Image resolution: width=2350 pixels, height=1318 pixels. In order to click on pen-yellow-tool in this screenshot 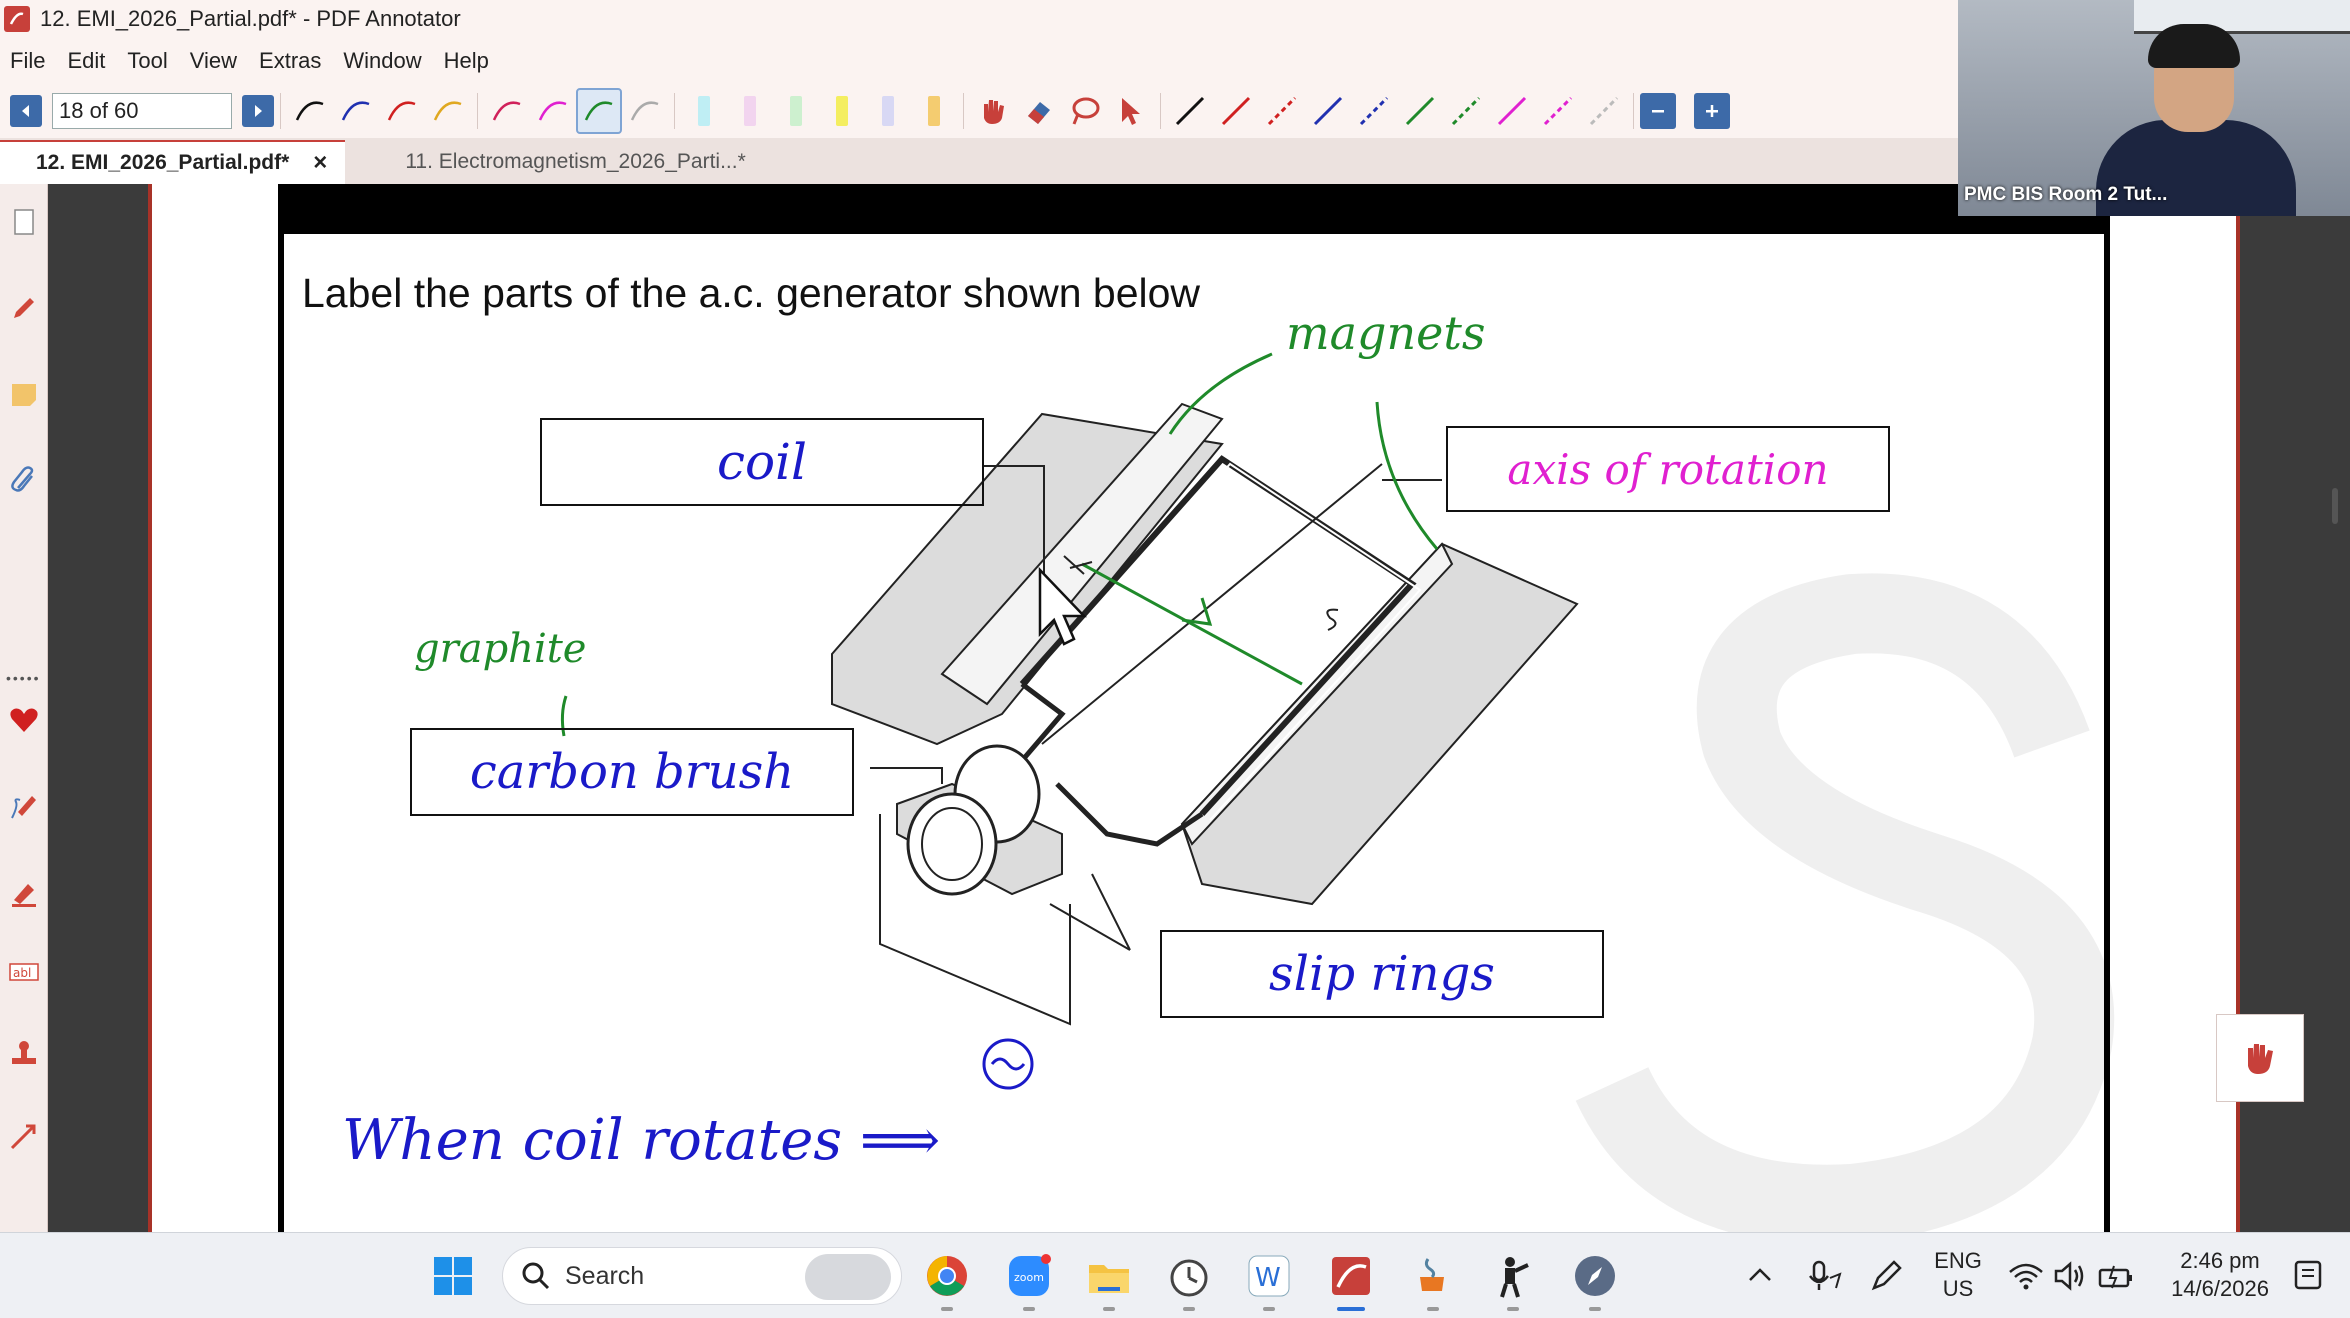, I will do `click(448, 111)`.